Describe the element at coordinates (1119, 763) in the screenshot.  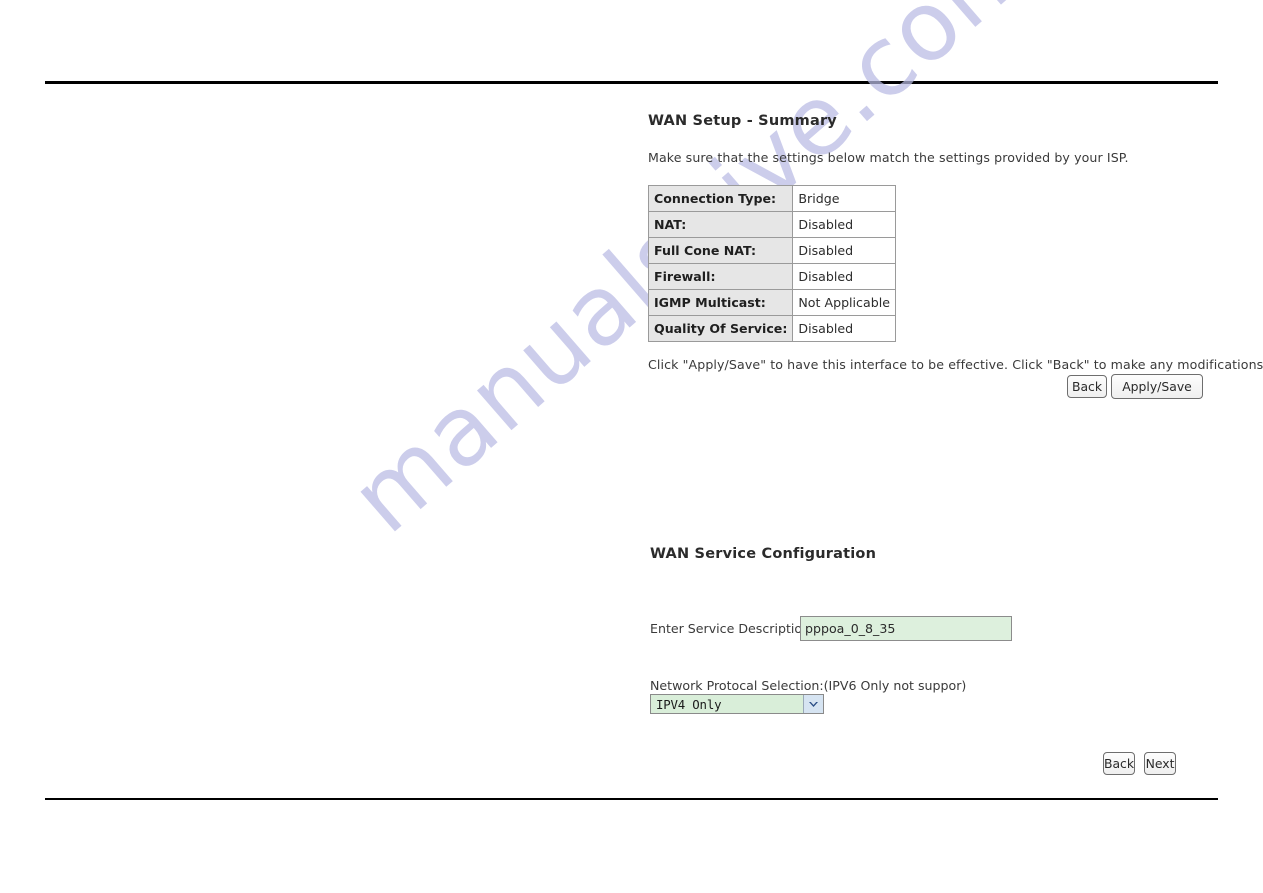
I see `back-button-wan-service: Back` at that location.